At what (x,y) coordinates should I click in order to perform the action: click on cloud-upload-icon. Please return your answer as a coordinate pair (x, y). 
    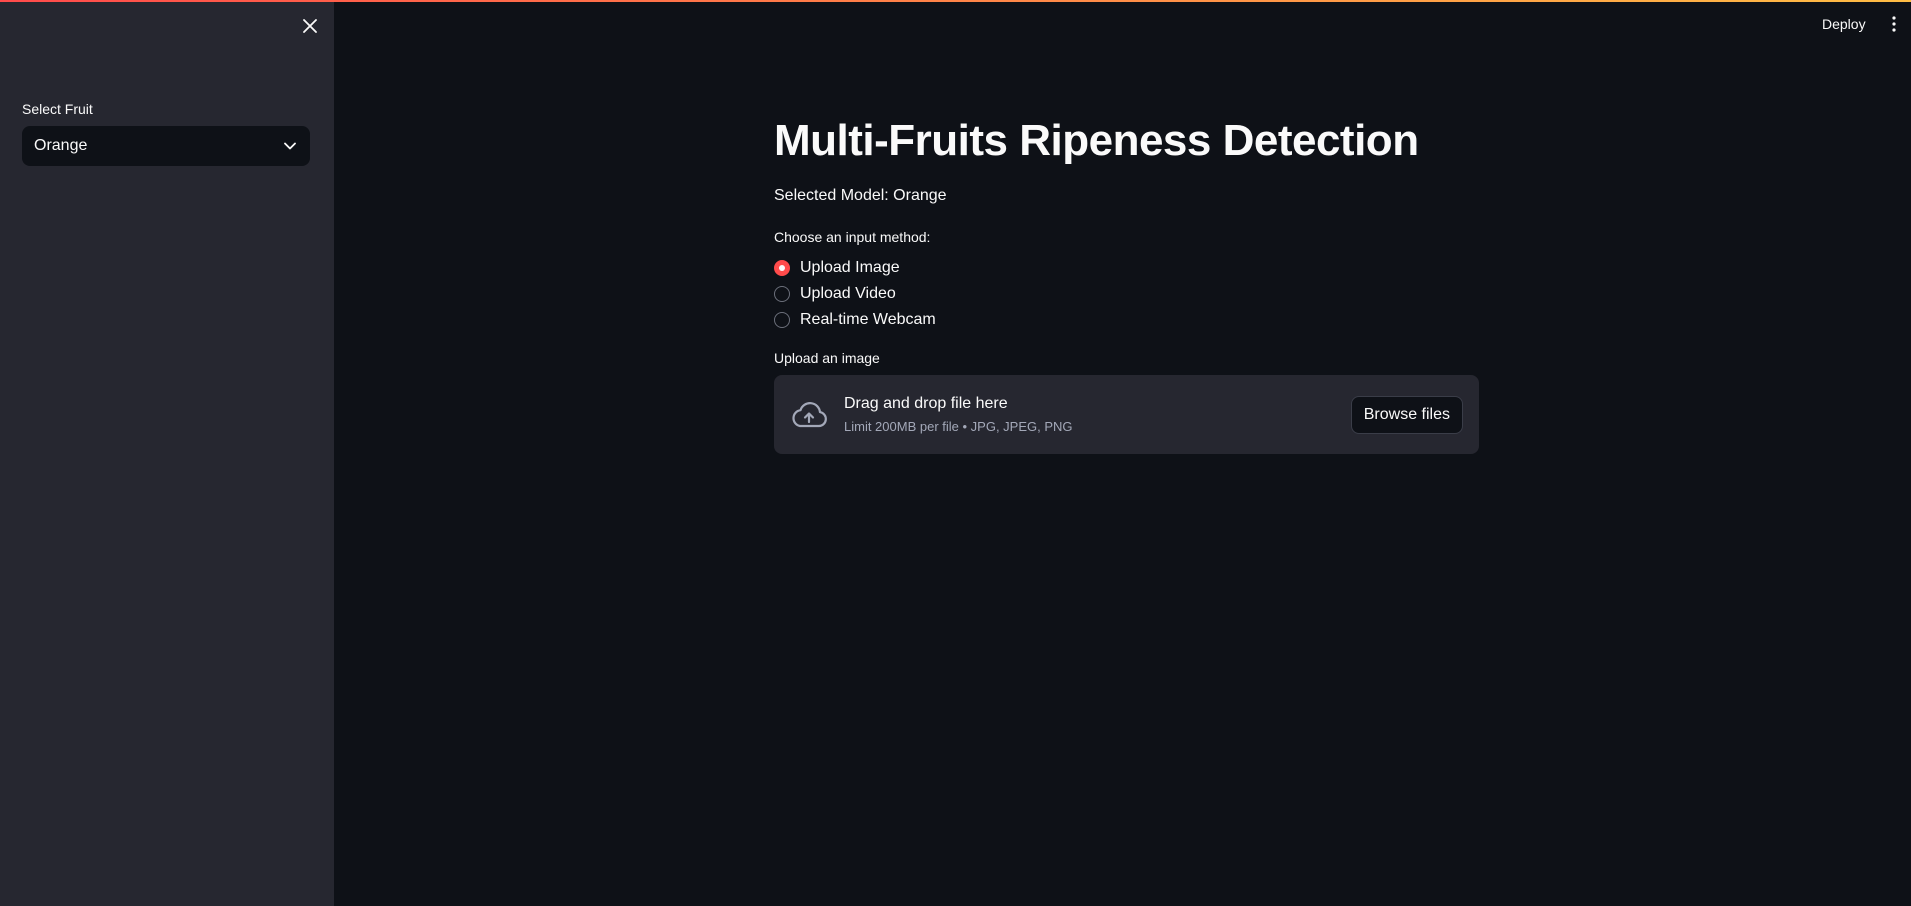
    Looking at the image, I should click on (809, 415).